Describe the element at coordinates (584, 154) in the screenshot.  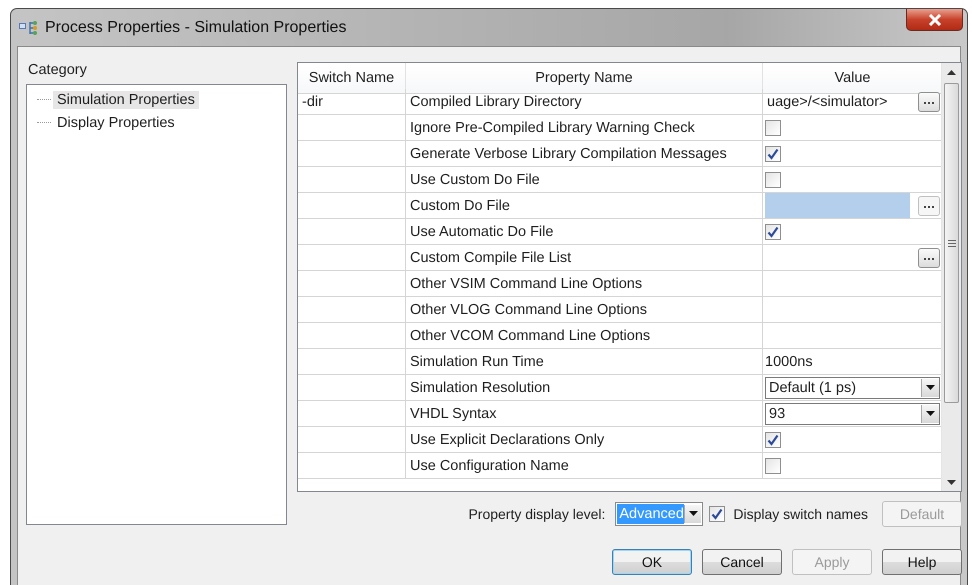
I see `table-cell: Generate Verbose Library Compilation Messages` at that location.